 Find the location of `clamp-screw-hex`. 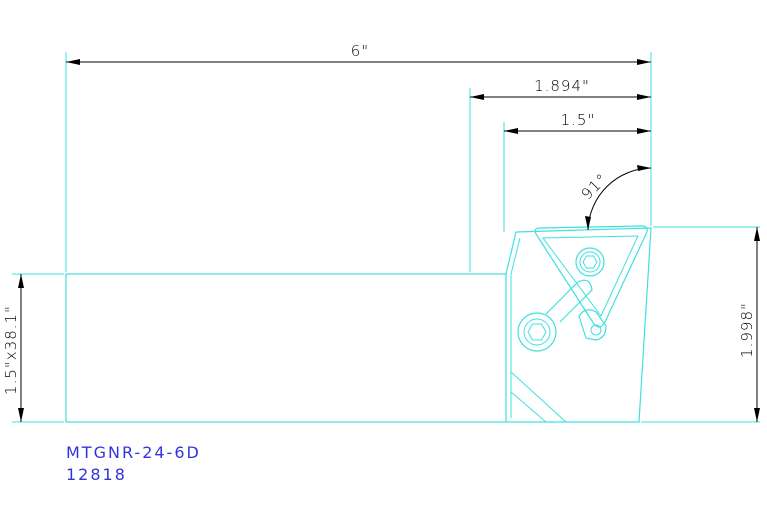

clamp-screw-hex is located at coordinates (590, 262).